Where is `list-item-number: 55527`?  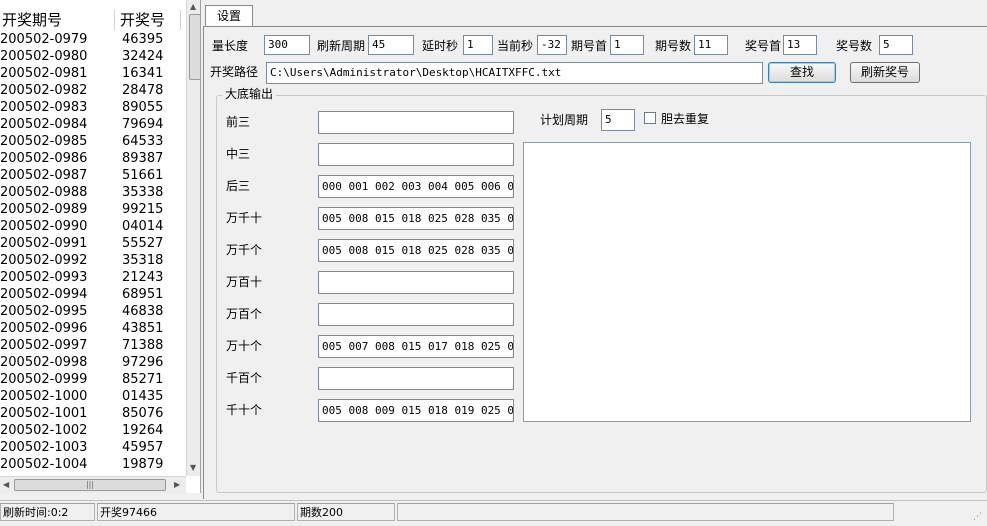
list-item-number: 55527 is located at coordinates (143, 243).